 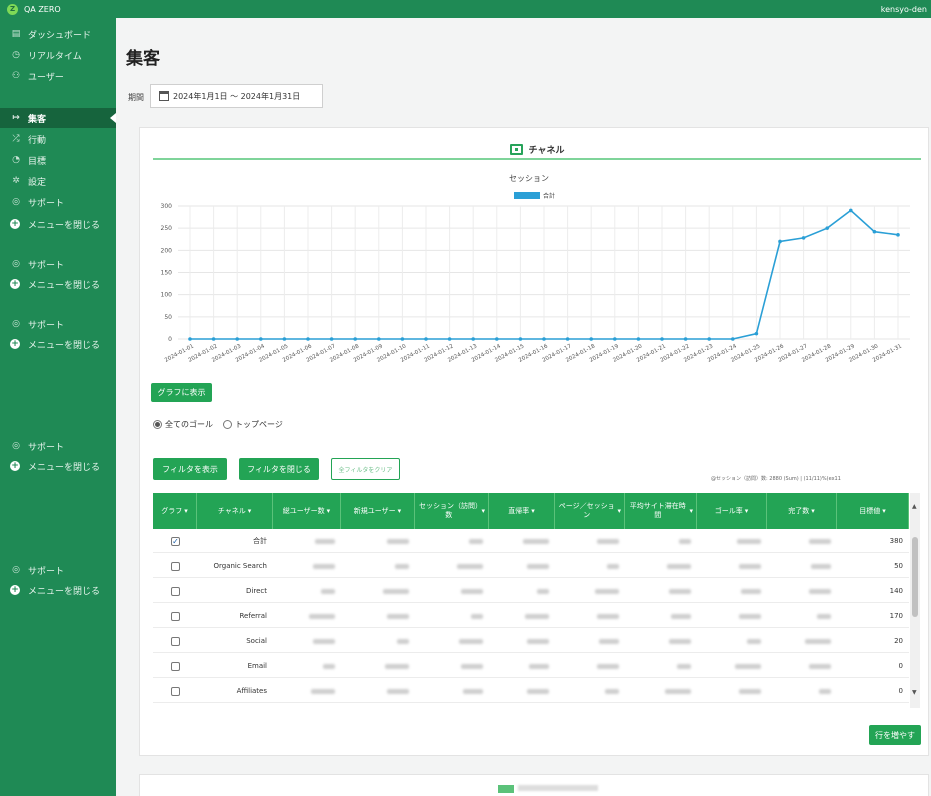 What do you see at coordinates (914, 506) in the screenshot?
I see `scroll-up-icon: ▲` at bounding box center [914, 506].